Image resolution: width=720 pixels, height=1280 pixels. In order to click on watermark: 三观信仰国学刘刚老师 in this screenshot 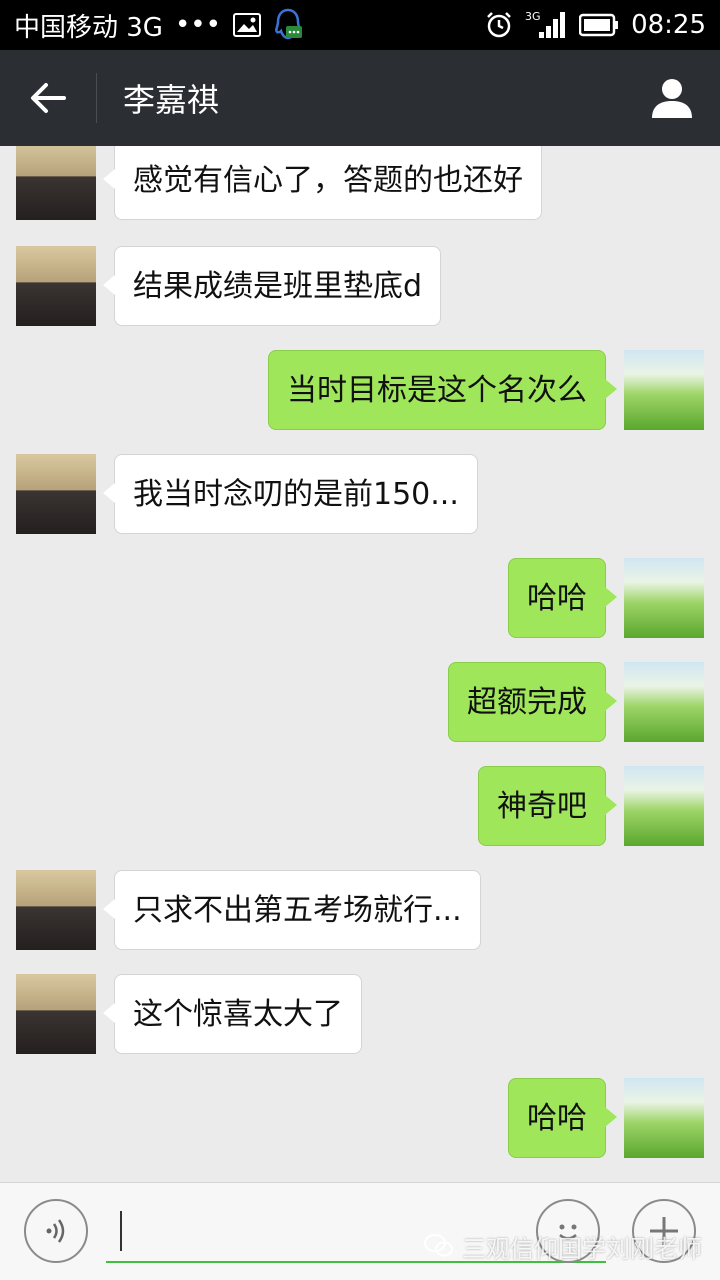, I will do `click(563, 1246)`.